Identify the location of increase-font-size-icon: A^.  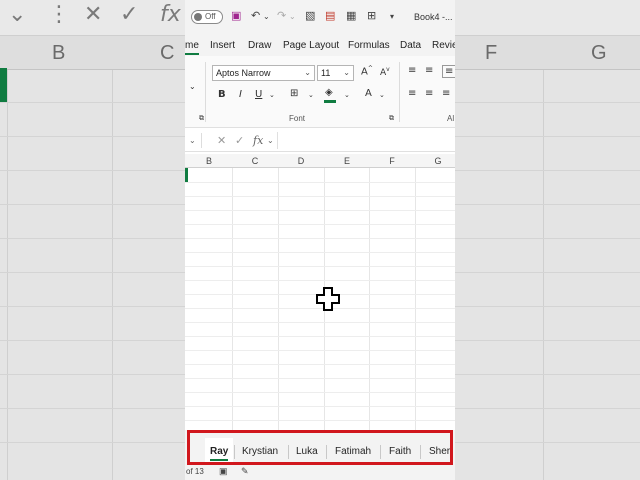
(367, 71).